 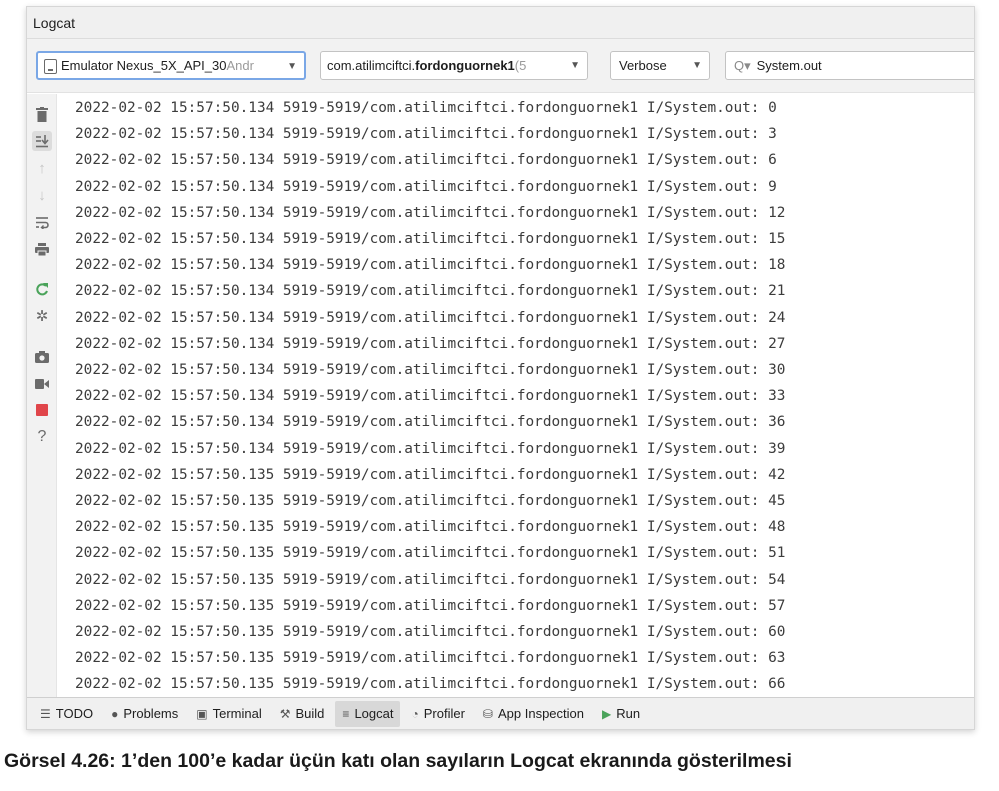 I want to click on soft-wrap-icon, so click(x=42, y=222).